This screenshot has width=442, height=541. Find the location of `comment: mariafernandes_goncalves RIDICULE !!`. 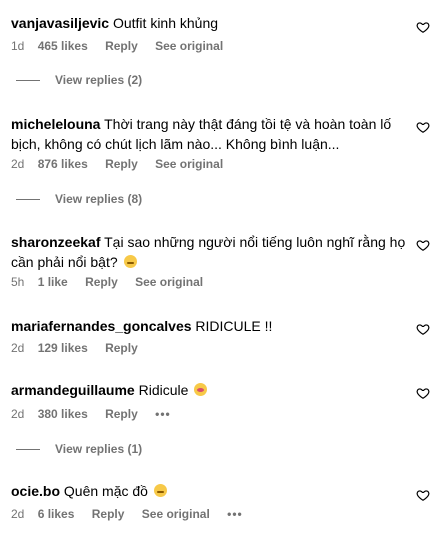

comment: mariafernandes_goncalves RIDICULE !! is located at coordinates (211, 326).